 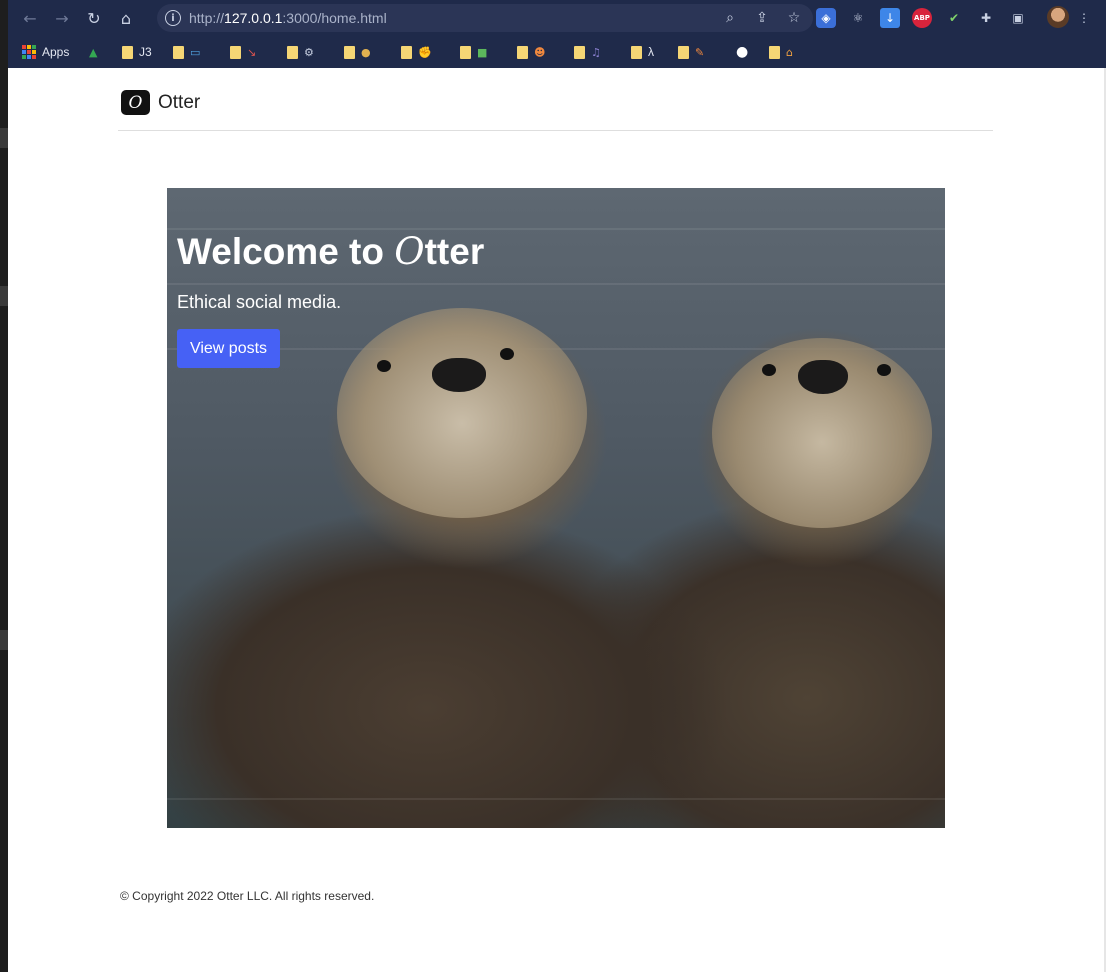 I want to click on bookmark-apps: Apps, so click(x=45, y=52).